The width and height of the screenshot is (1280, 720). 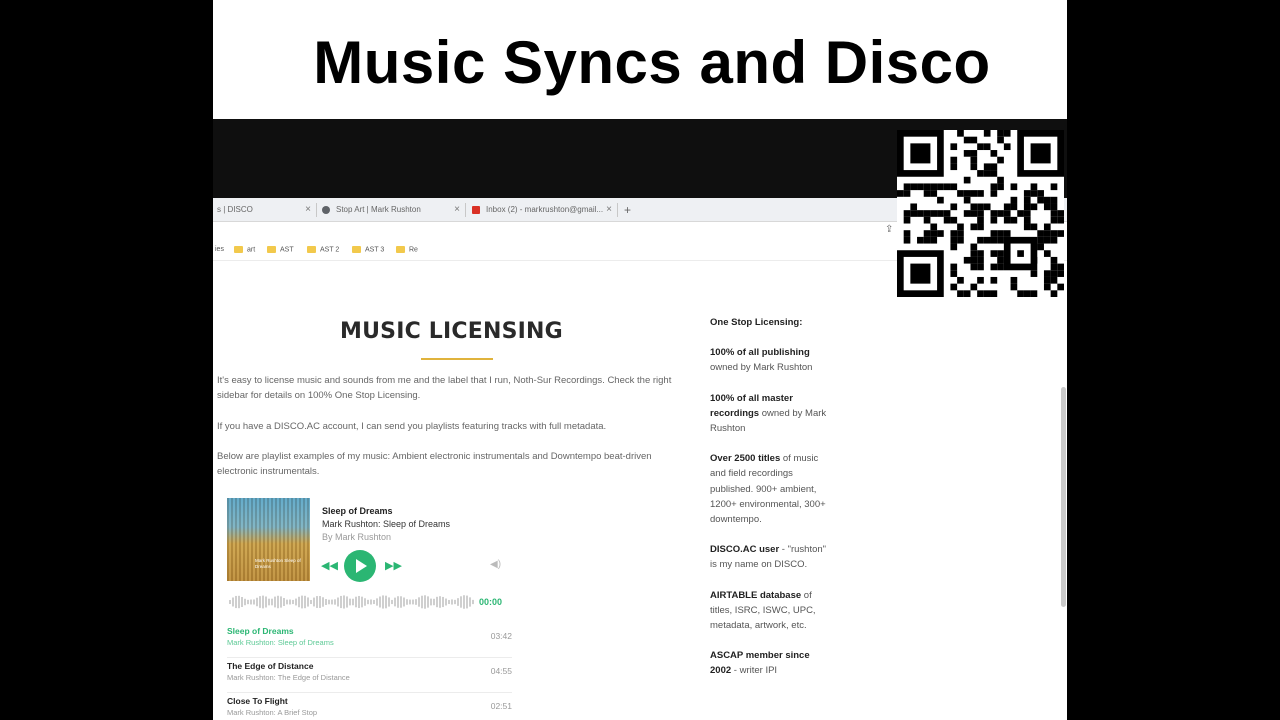 I want to click on track-duration: 03:42, so click(x=501, y=636).